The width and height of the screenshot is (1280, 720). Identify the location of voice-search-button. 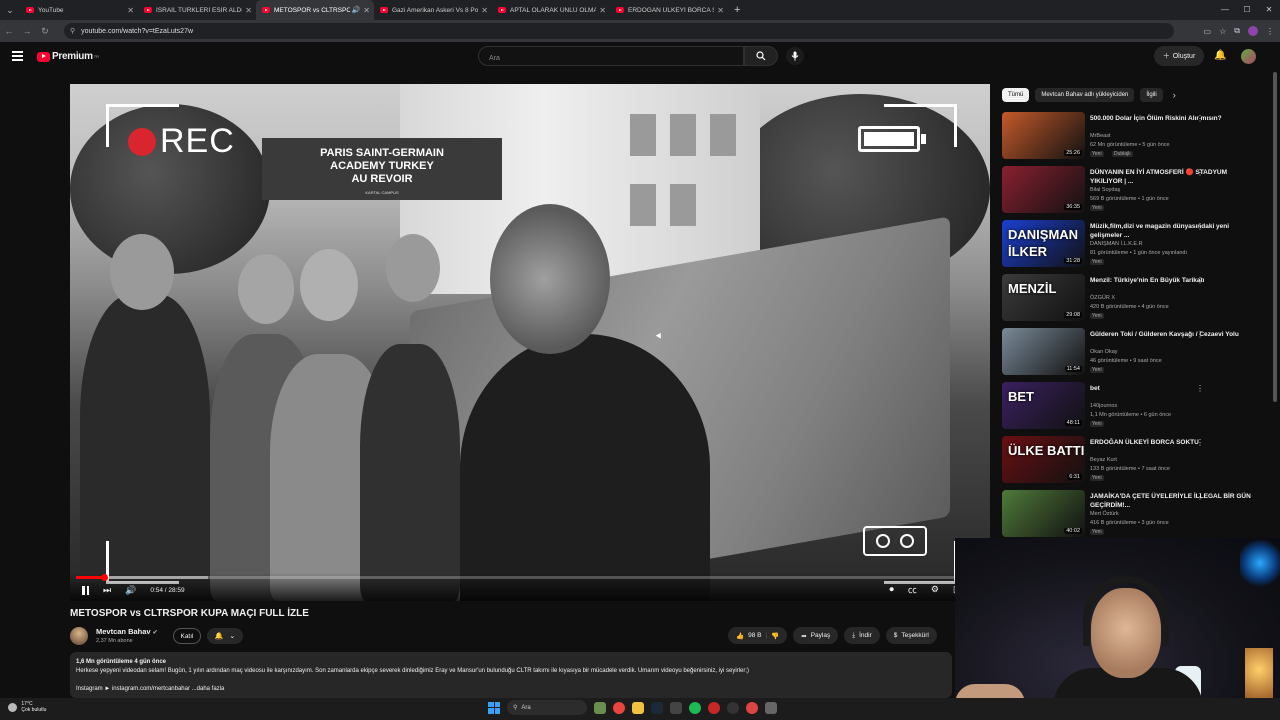
(795, 56).